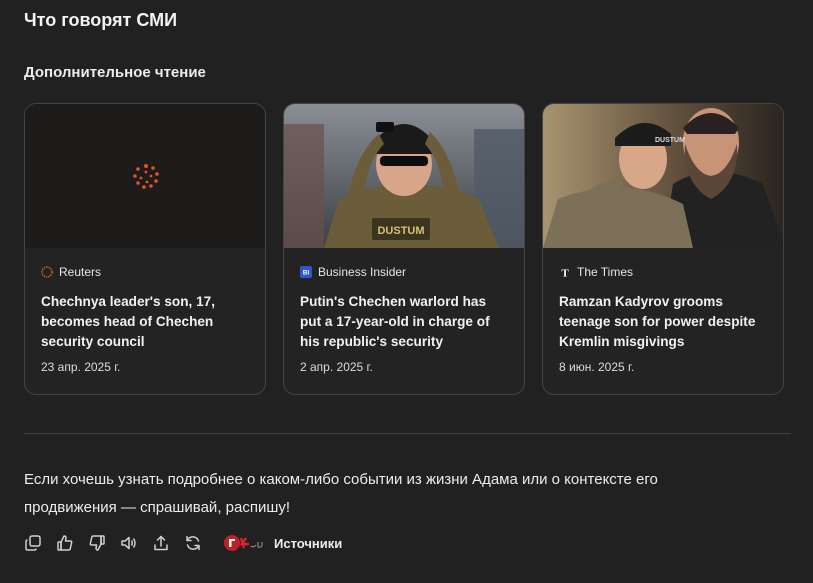  Describe the element at coordinates (33, 543) in the screenshot. I see `copy-icon` at that location.